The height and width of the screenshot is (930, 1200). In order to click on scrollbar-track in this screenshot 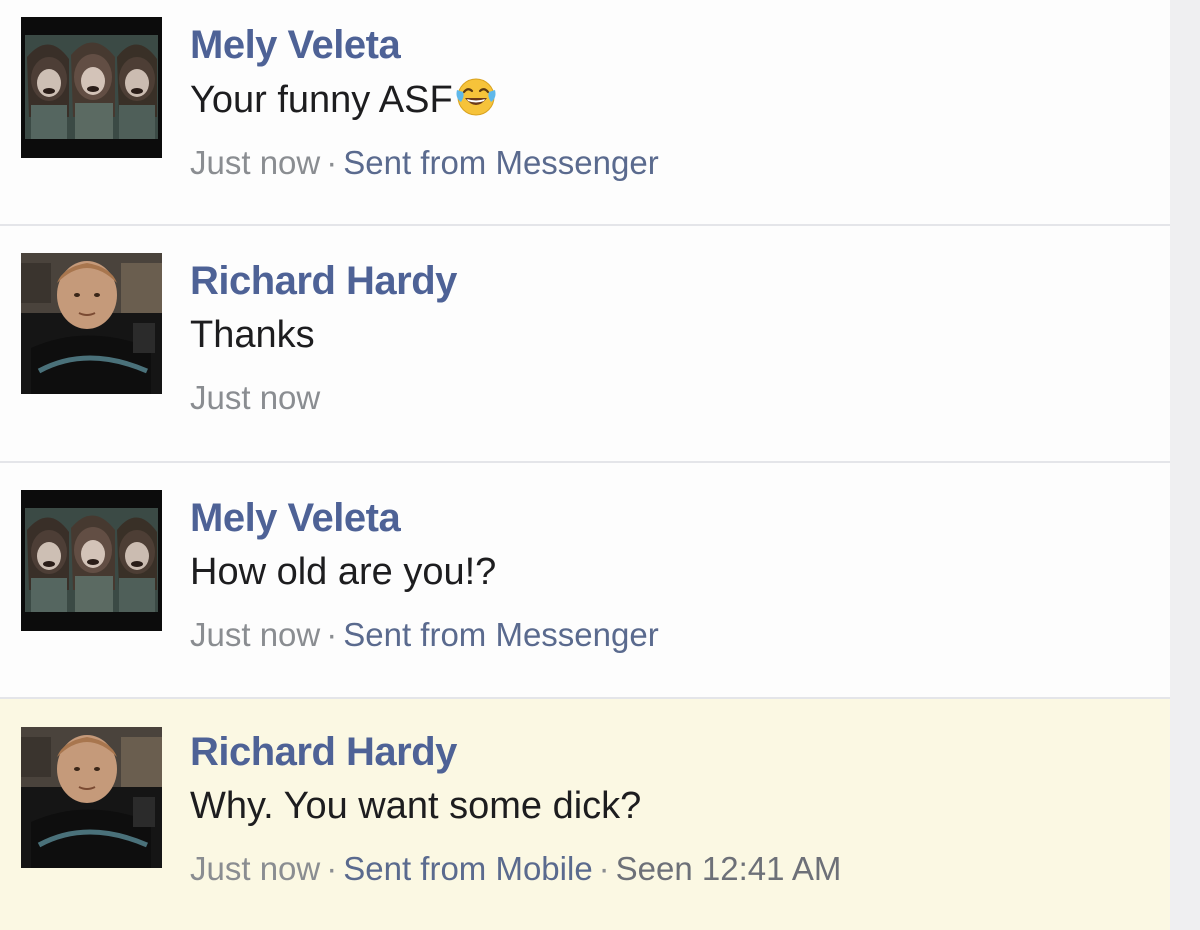, I will do `click(1185, 465)`.